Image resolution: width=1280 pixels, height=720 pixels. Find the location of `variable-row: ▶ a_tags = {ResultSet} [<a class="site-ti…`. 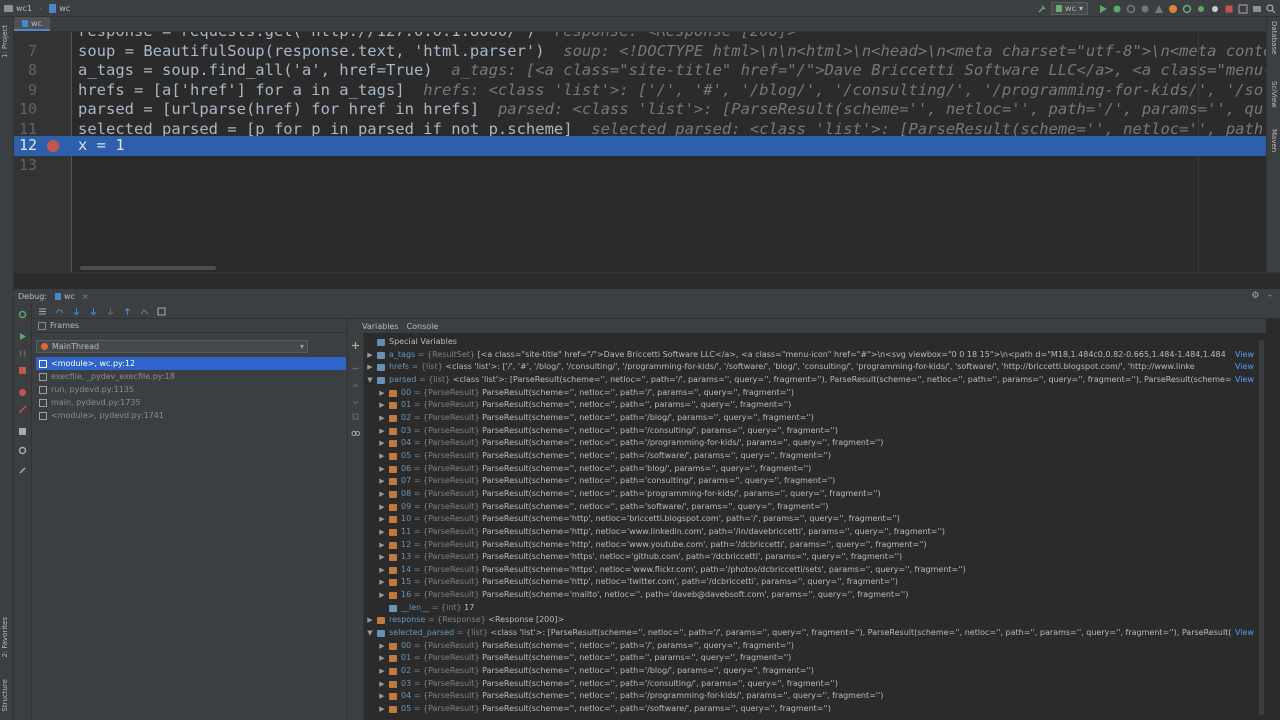

variable-row: ▶ a_tags = {ResultSet} [<a class="site-ti… is located at coordinates (815, 355).